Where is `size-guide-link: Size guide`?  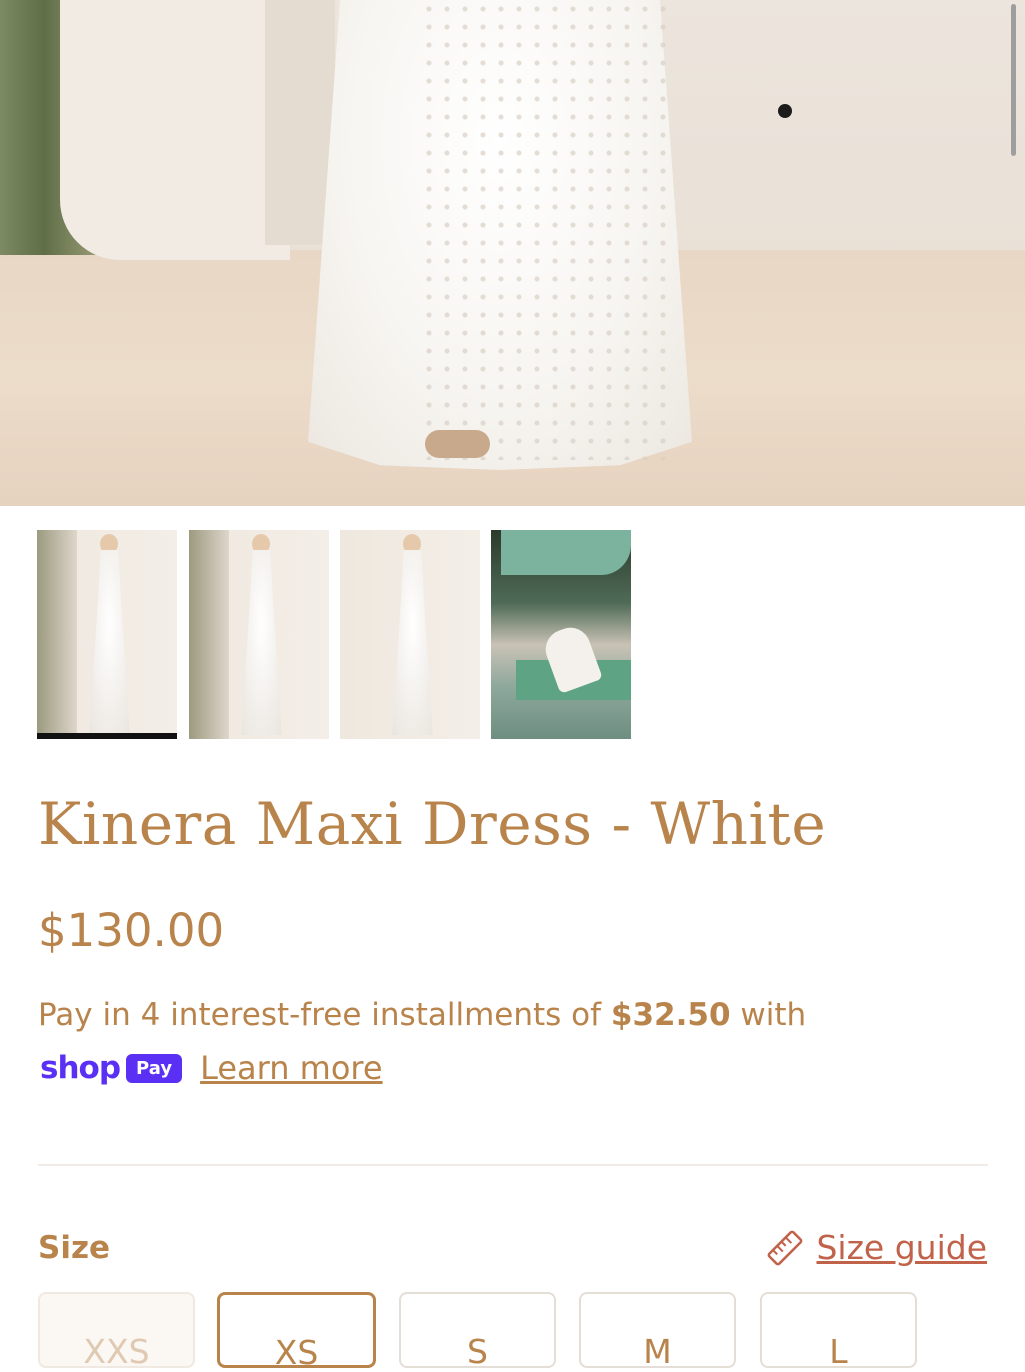
size-guide-link: Size guide is located at coordinates (876, 1247).